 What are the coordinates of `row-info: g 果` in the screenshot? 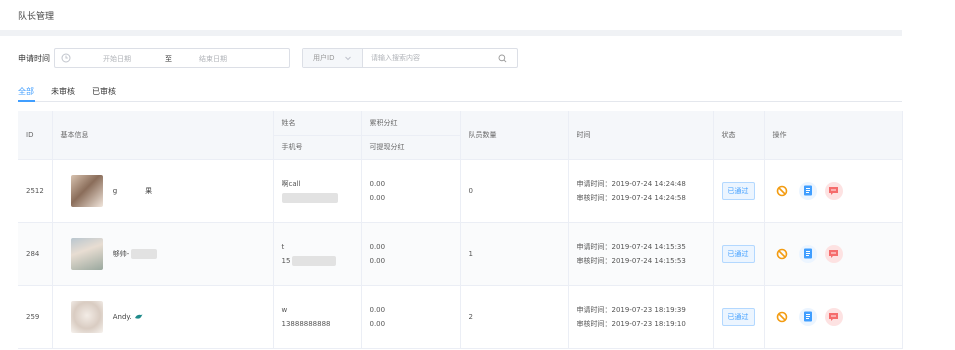 It's located at (163, 191).